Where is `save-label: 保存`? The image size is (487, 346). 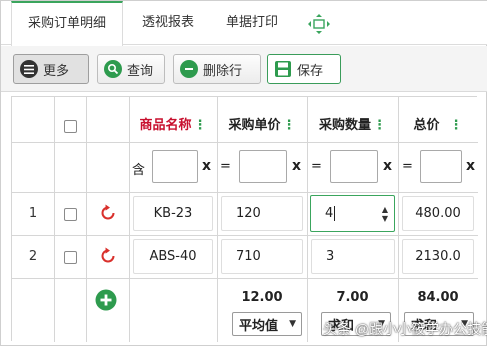
save-label: 保存 is located at coordinates (310, 71).